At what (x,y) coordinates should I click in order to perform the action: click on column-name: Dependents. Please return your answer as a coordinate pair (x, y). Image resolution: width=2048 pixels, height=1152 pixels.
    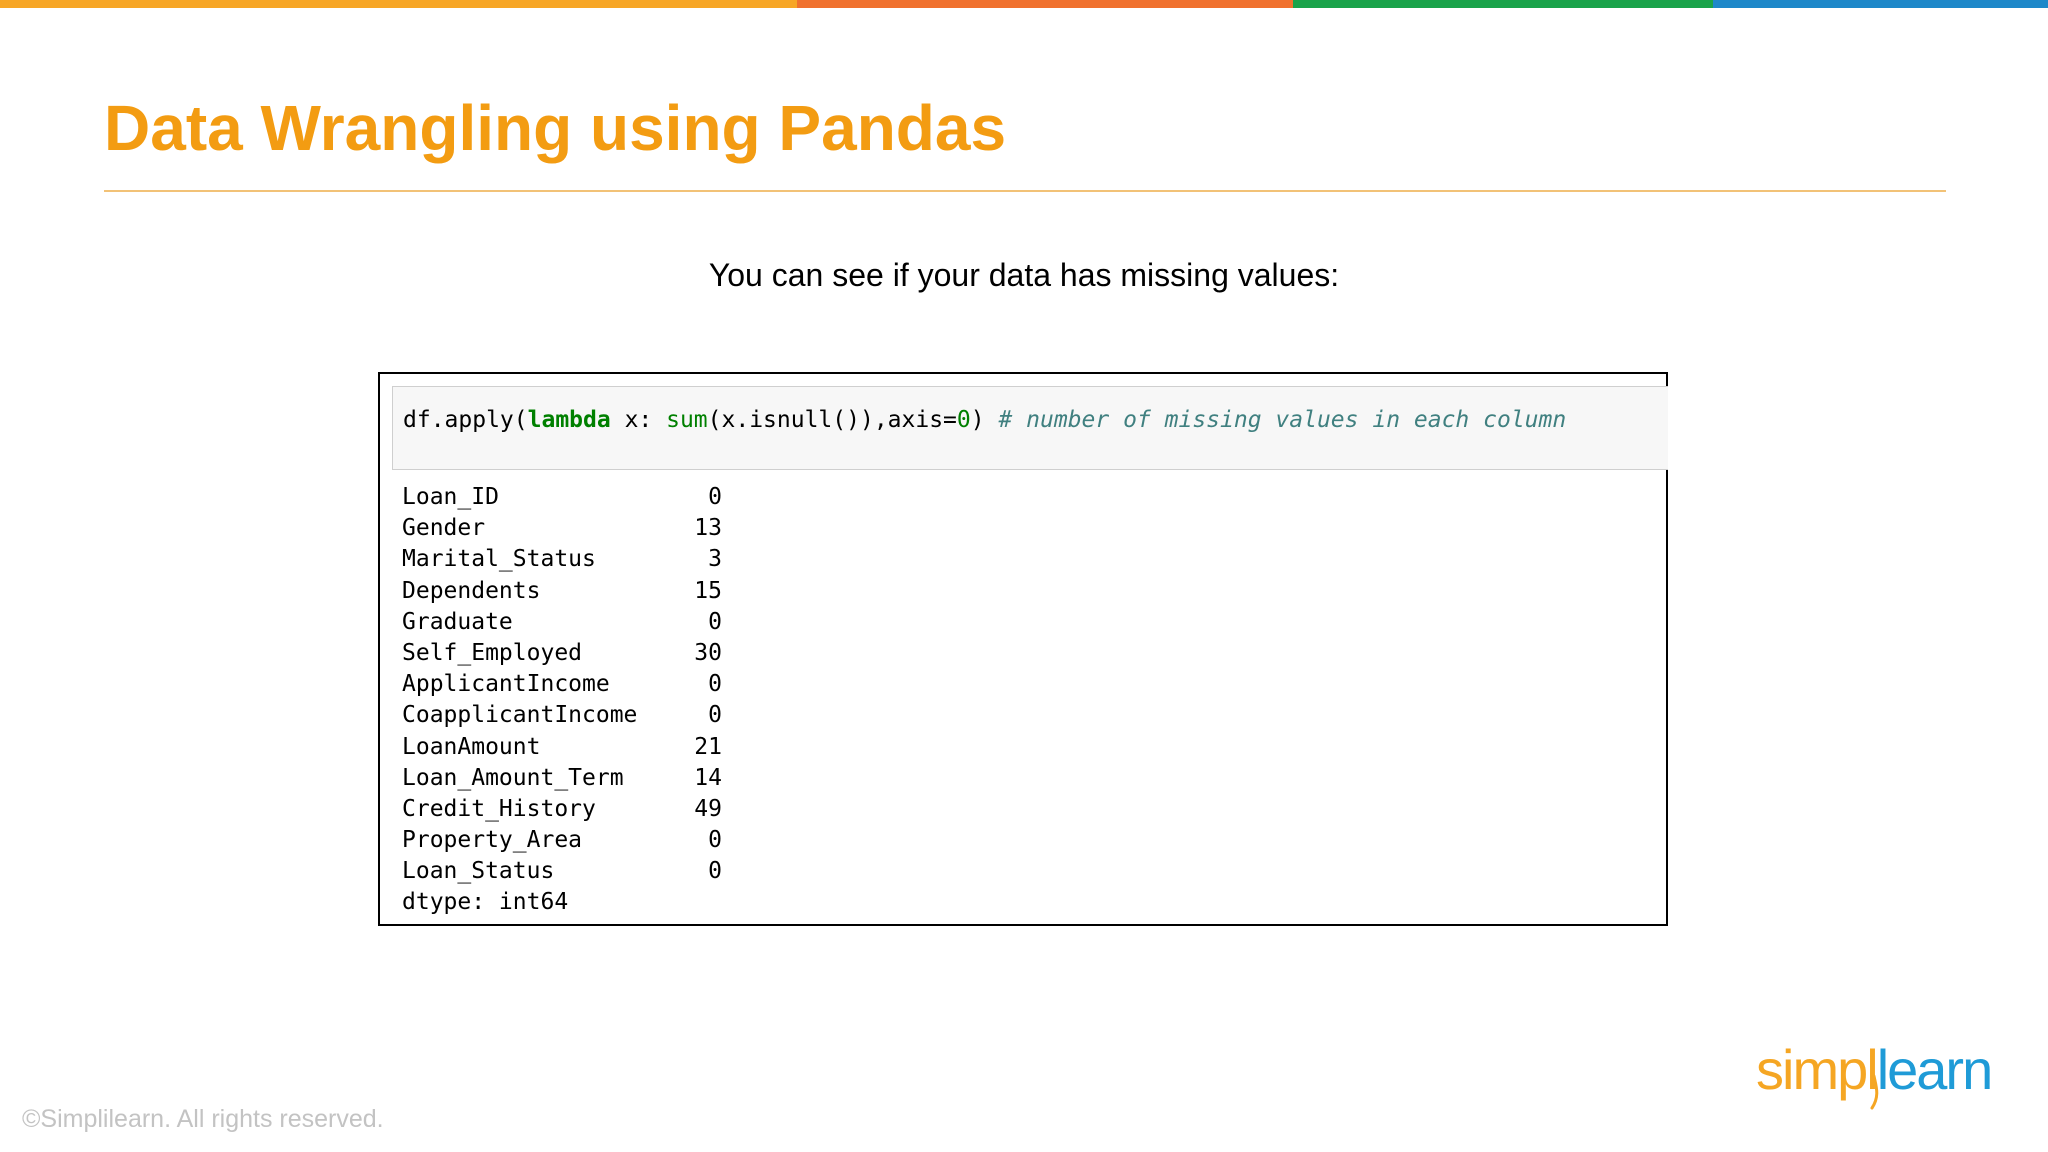
    Looking at the image, I should click on (471, 590).